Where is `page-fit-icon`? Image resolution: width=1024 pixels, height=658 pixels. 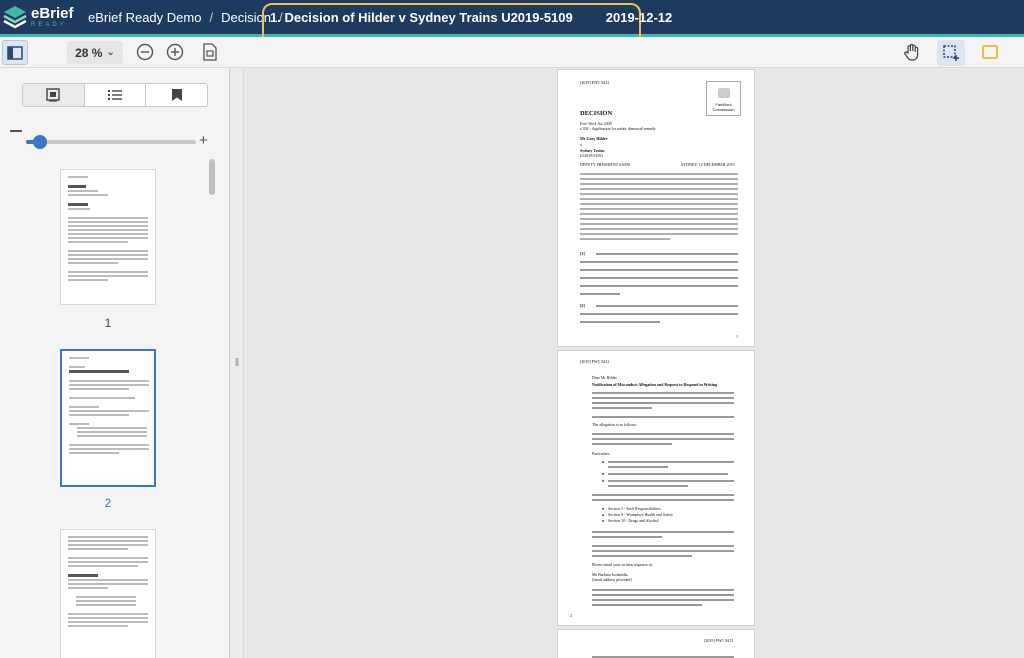 page-fit-icon is located at coordinates (210, 52).